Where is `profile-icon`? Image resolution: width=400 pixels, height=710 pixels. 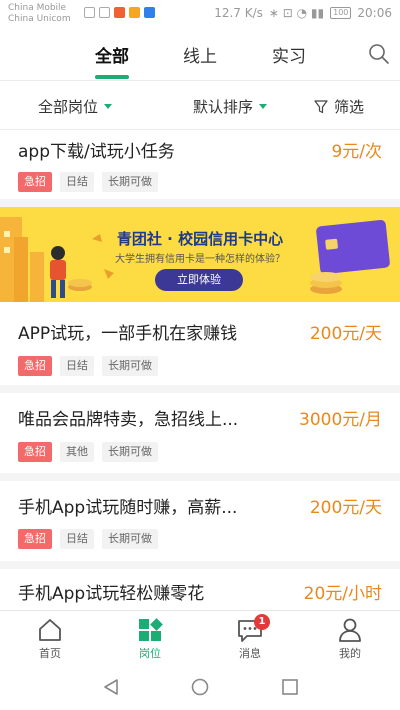
profile-icon is located at coordinates (350, 630).